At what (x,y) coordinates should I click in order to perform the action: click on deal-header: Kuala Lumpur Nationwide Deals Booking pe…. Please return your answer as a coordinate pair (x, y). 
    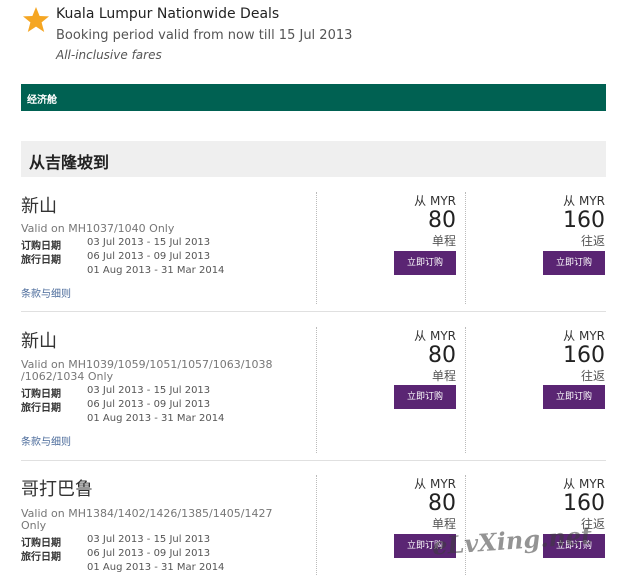
    Looking at the image, I should click on (312, 37).